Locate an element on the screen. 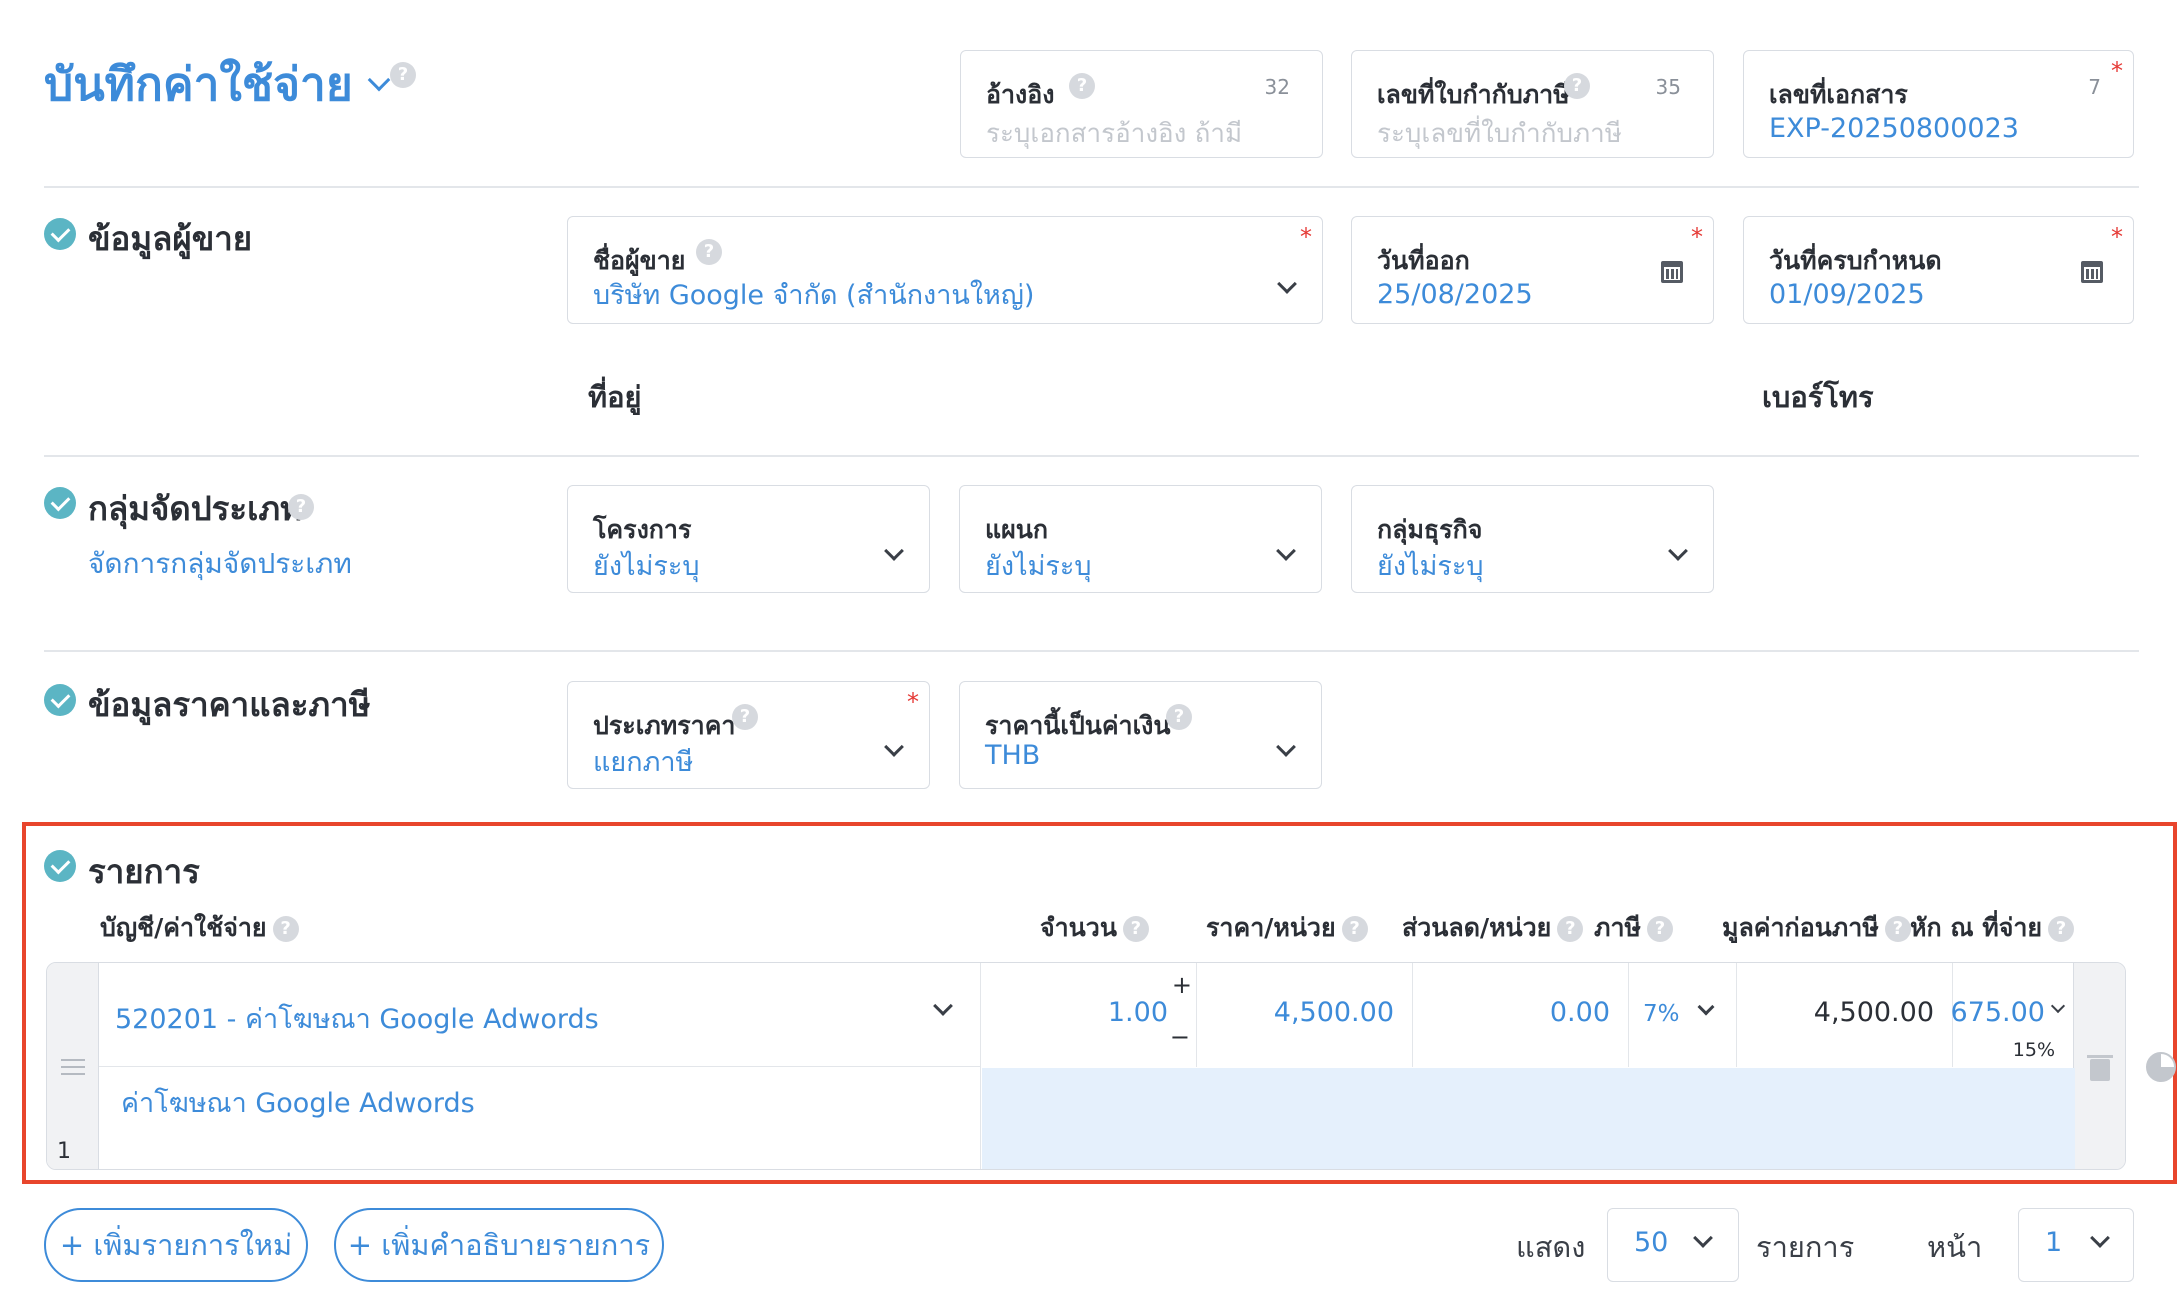 The height and width of the screenshot is (1308, 2182). description-input: ค่าโฆษณา Google Adwords is located at coordinates (540, 1118).